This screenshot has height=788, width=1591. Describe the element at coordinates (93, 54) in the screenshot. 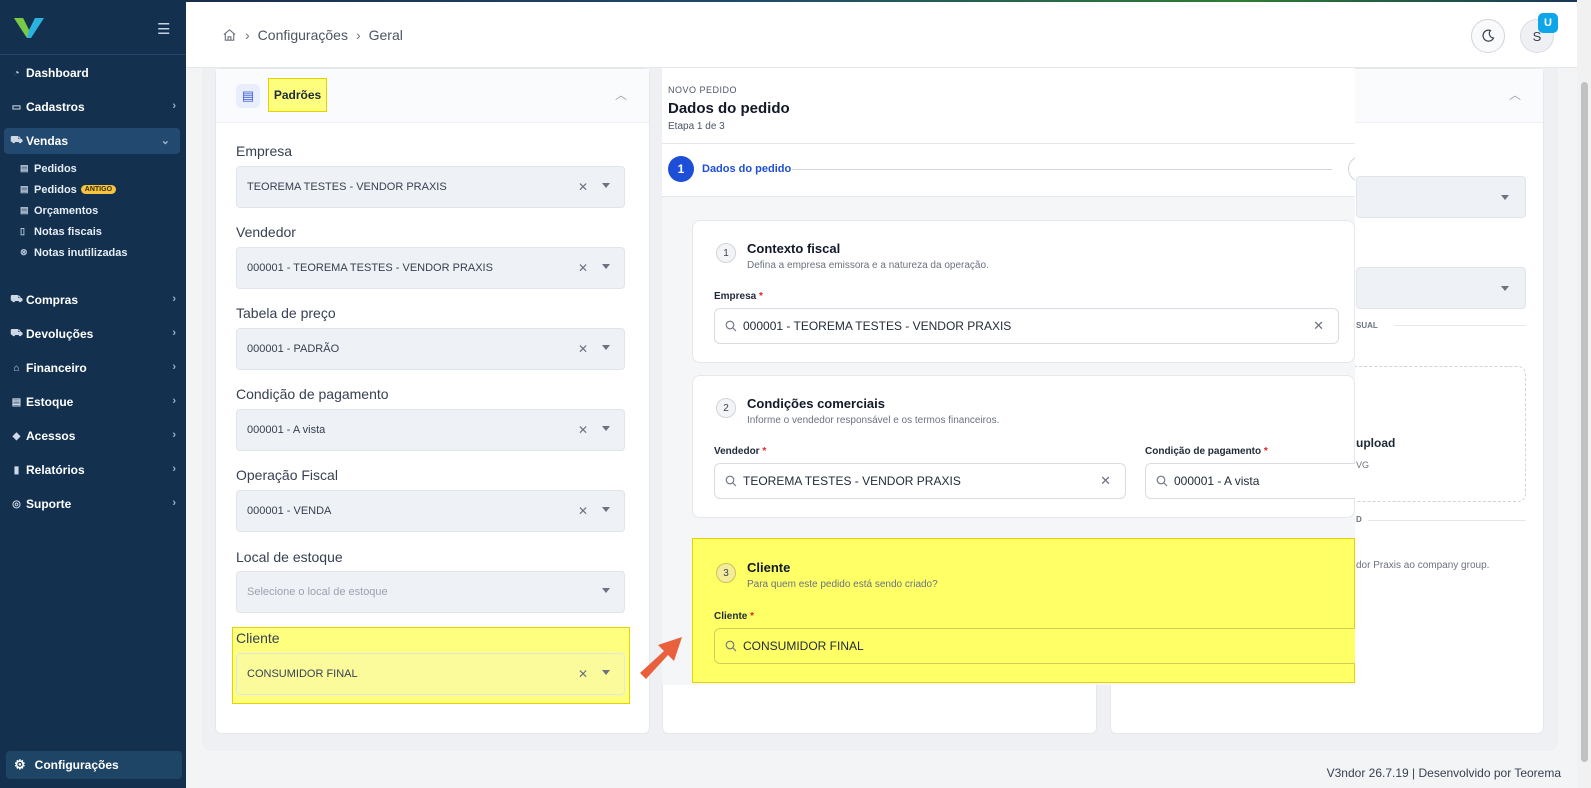

I see `sidebar-divider` at that location.